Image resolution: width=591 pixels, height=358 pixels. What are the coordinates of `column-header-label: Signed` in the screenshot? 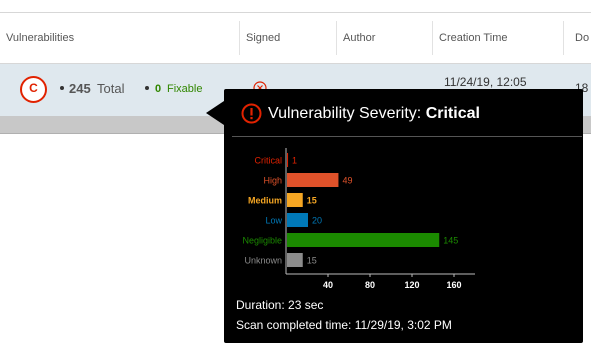 It's located at (263, 38).